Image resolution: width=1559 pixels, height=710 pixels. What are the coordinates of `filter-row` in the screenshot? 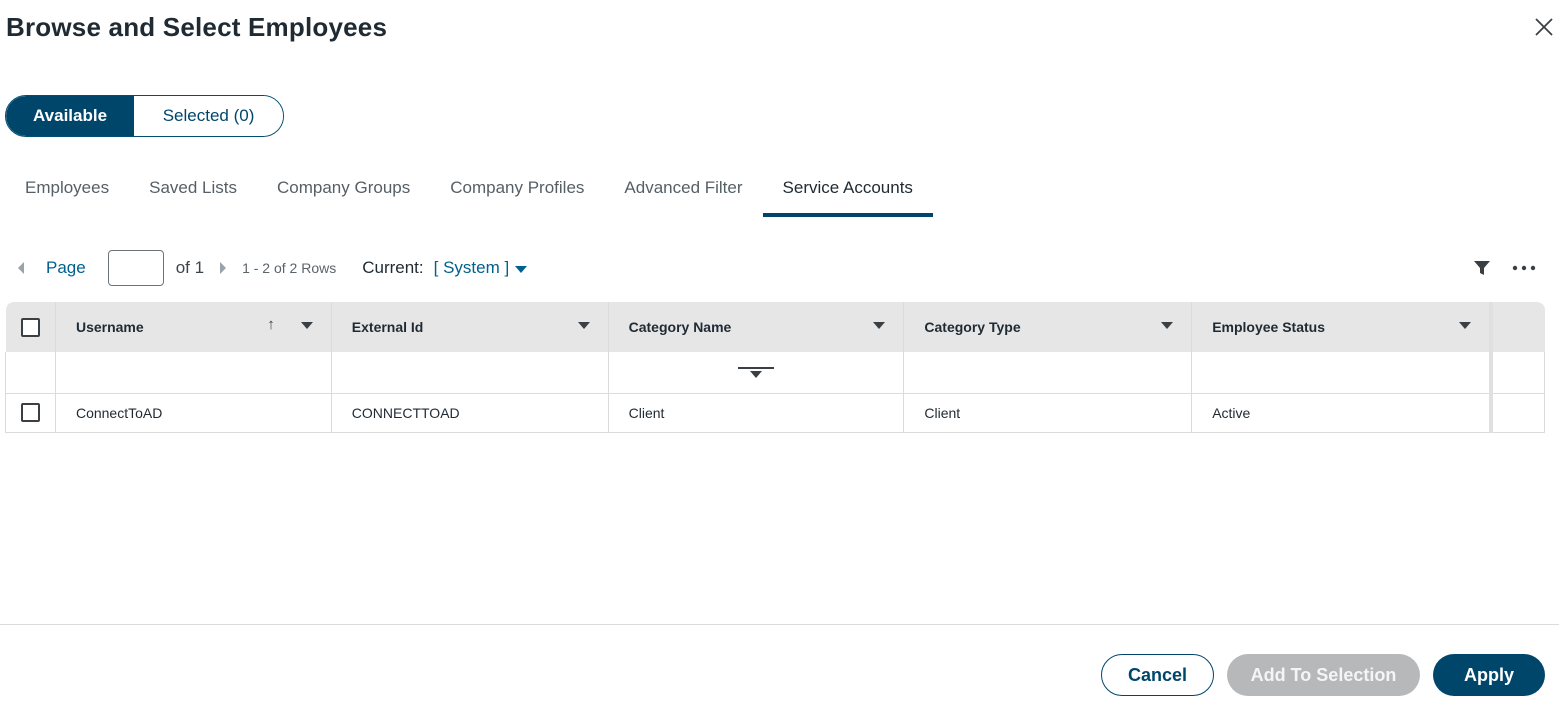 It's located at (775, 372).